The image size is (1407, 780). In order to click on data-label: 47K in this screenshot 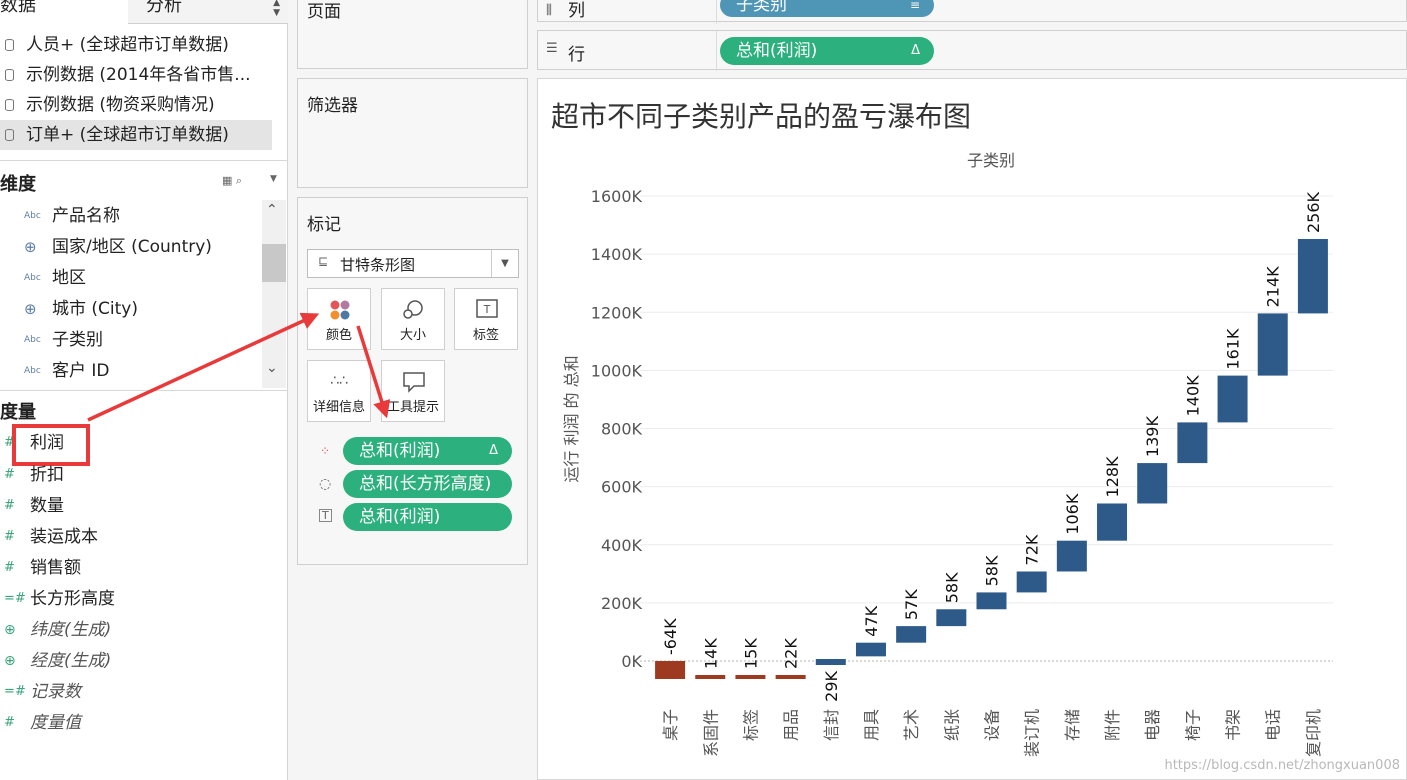, I will do `click(871, 620)`.